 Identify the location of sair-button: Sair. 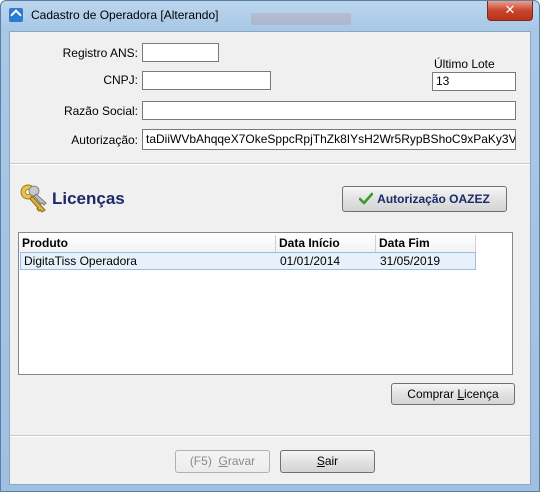
(327, 461).